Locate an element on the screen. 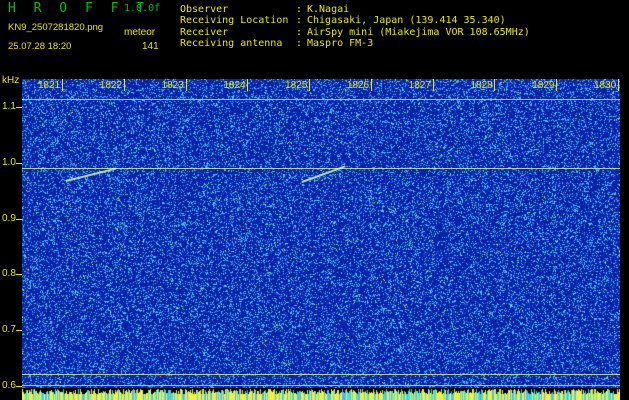 The width and height of the screenshot is (629, 400). frequency-tick-label: 1.1 is located at coordinates (9, 106).